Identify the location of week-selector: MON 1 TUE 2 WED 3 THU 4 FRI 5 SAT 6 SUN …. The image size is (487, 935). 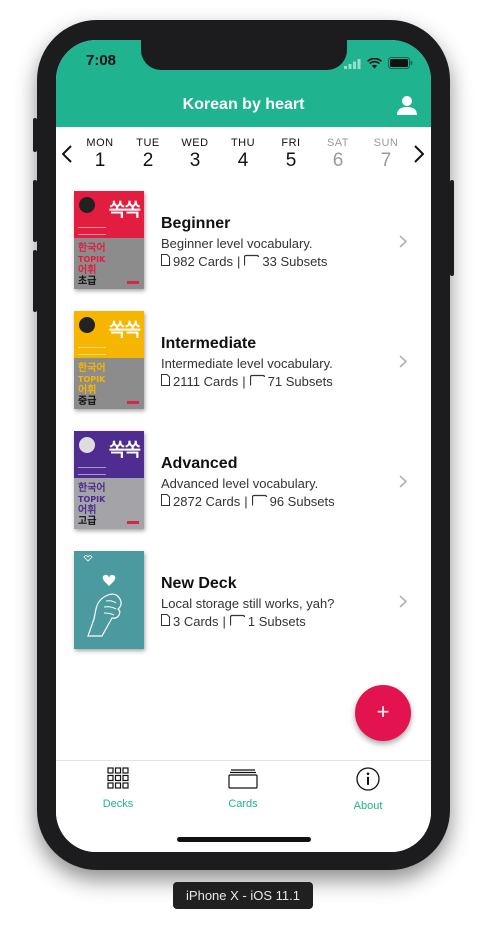
(243, 154).